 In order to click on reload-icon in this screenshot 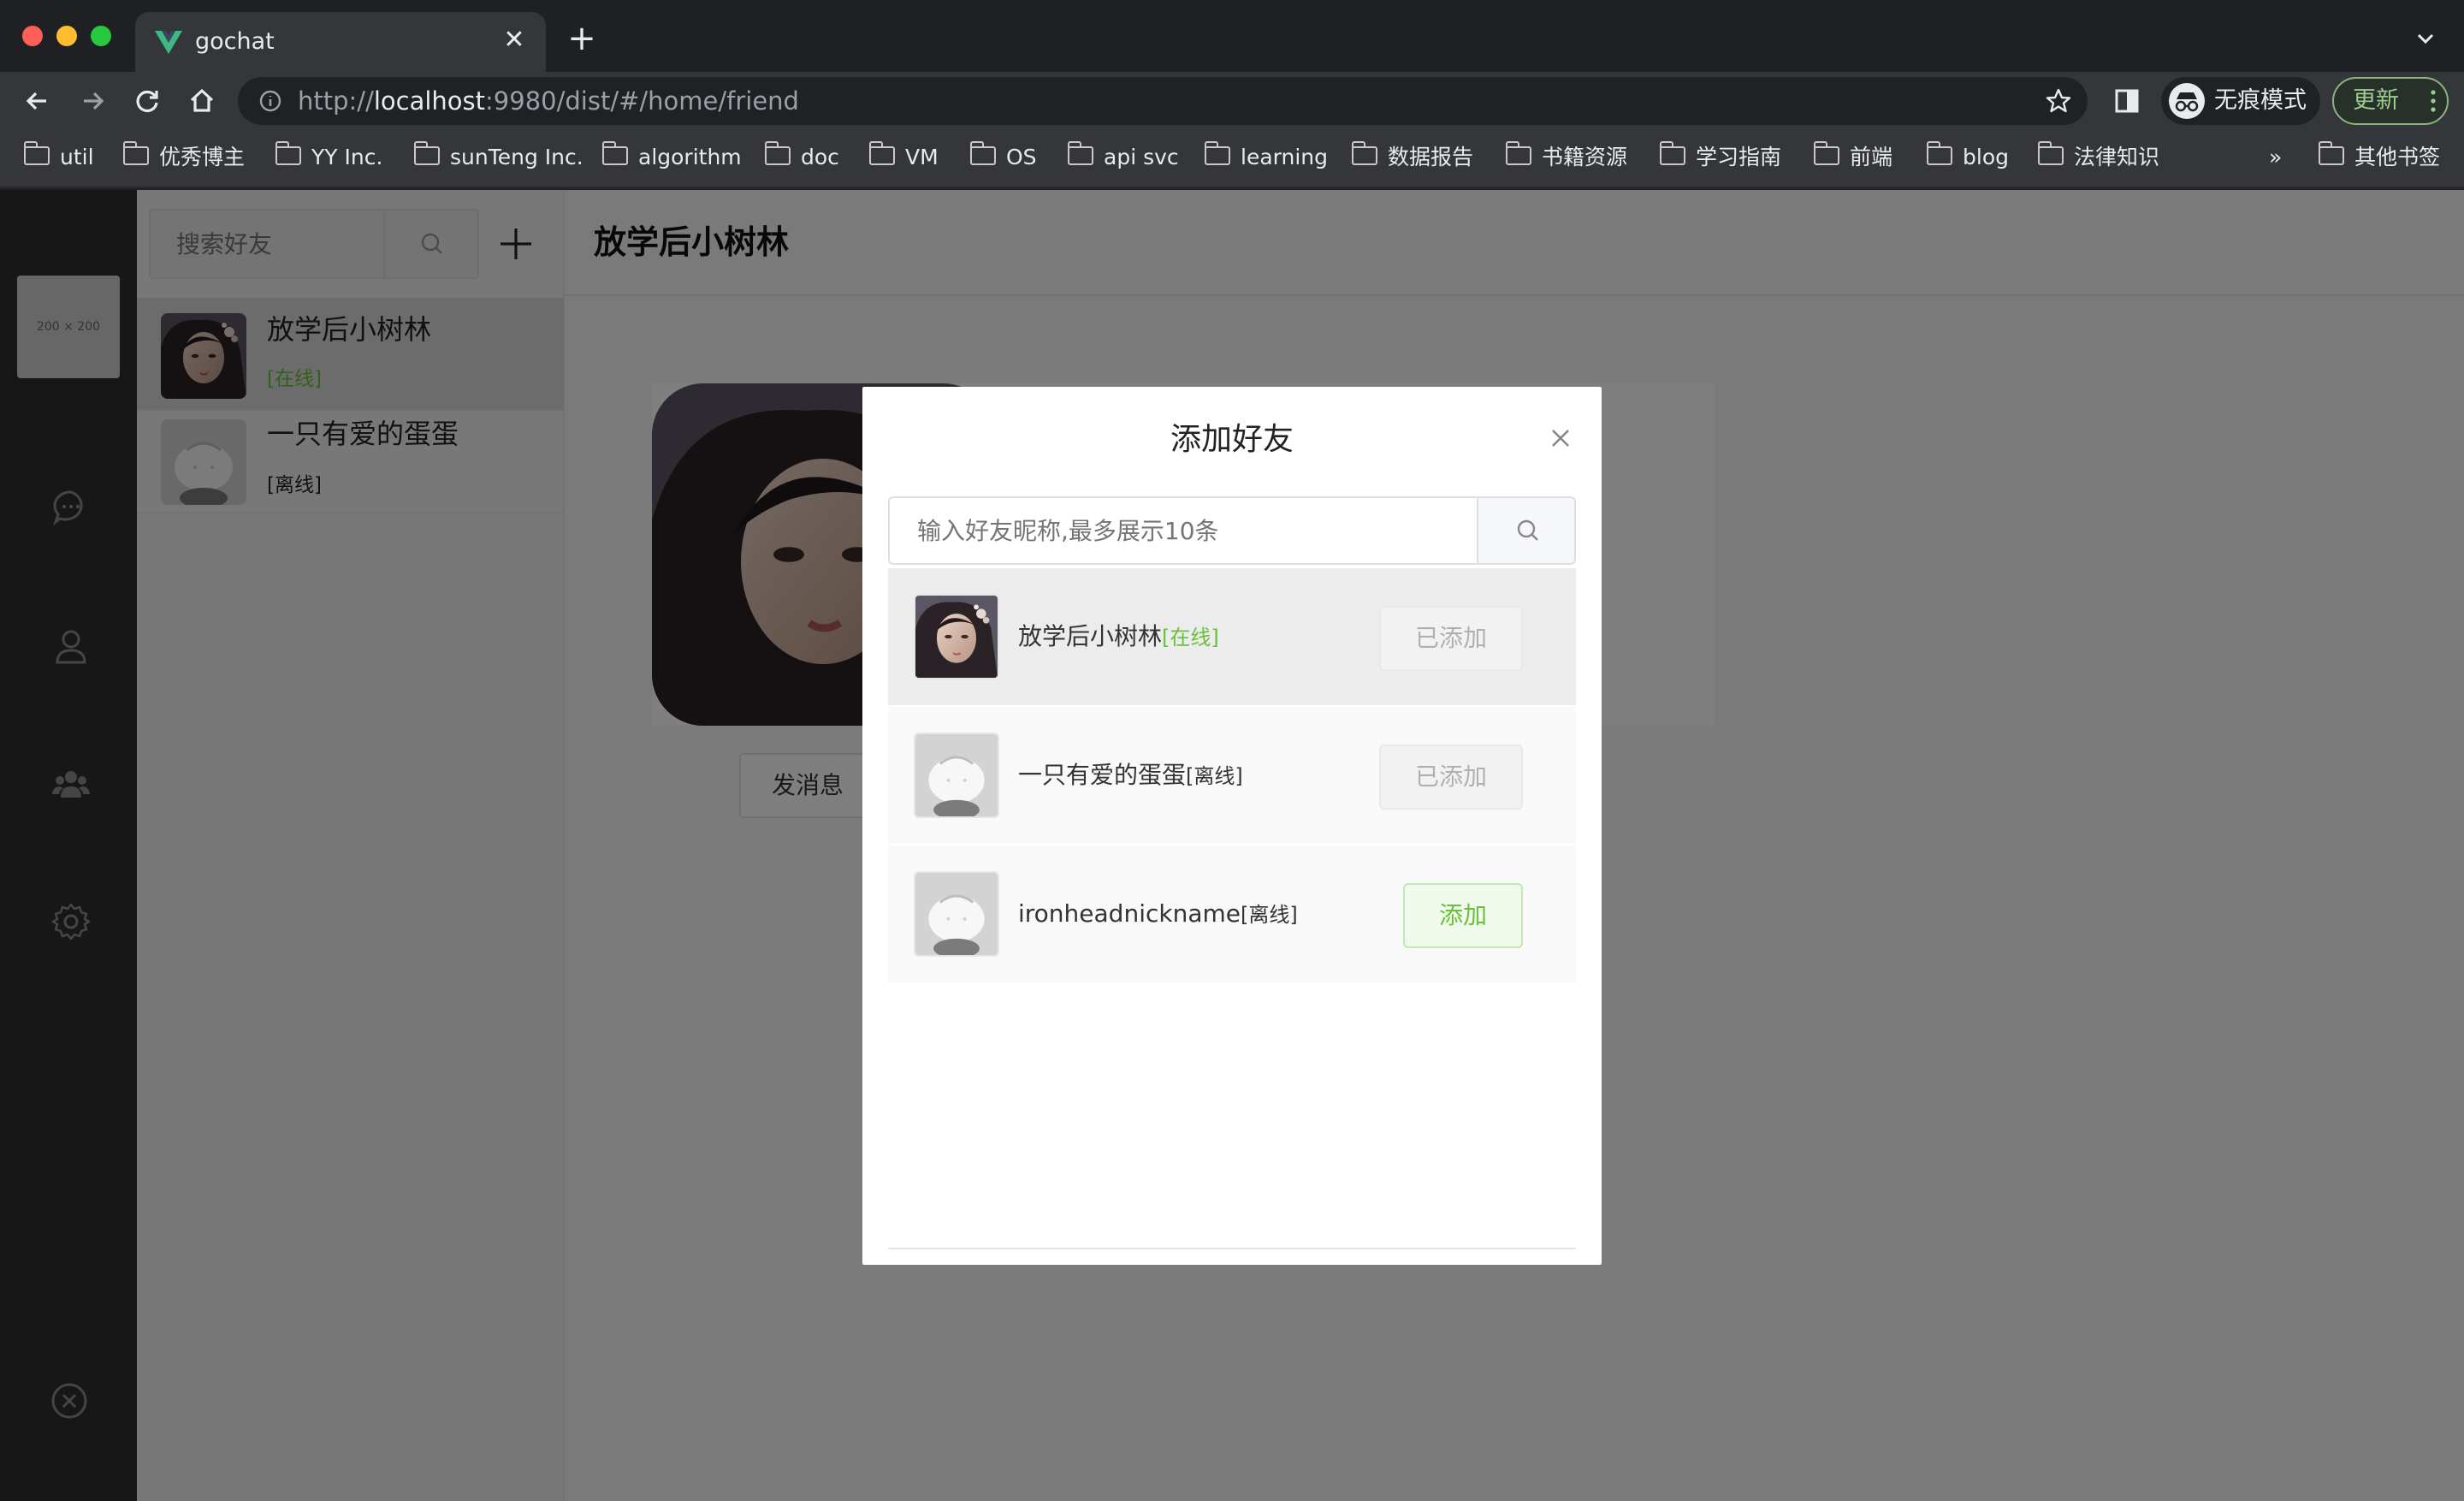, I will do `click(147, 101)`.